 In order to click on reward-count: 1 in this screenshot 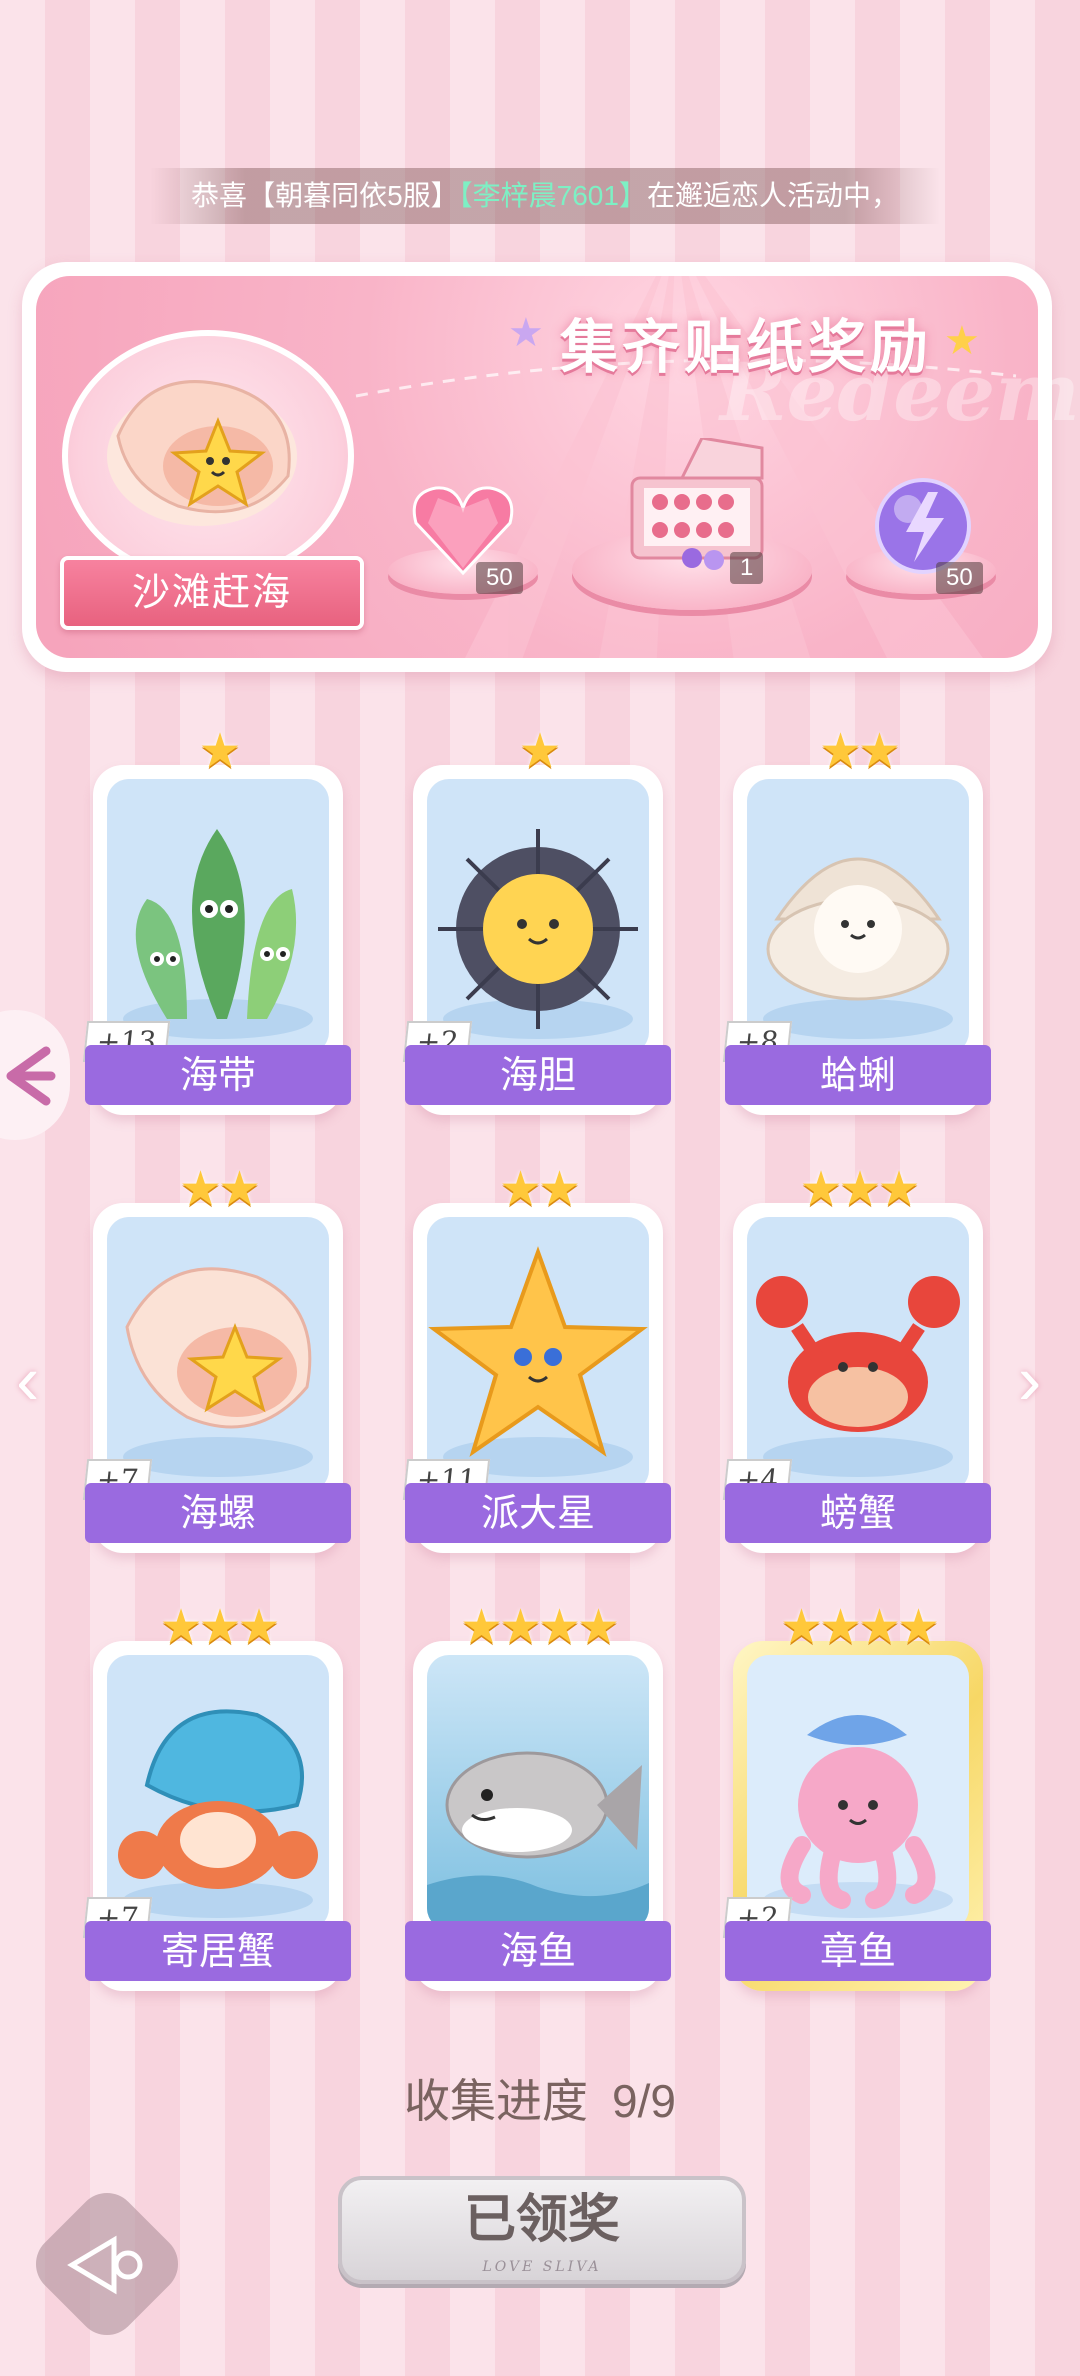, I will do `click(747, 568)`.